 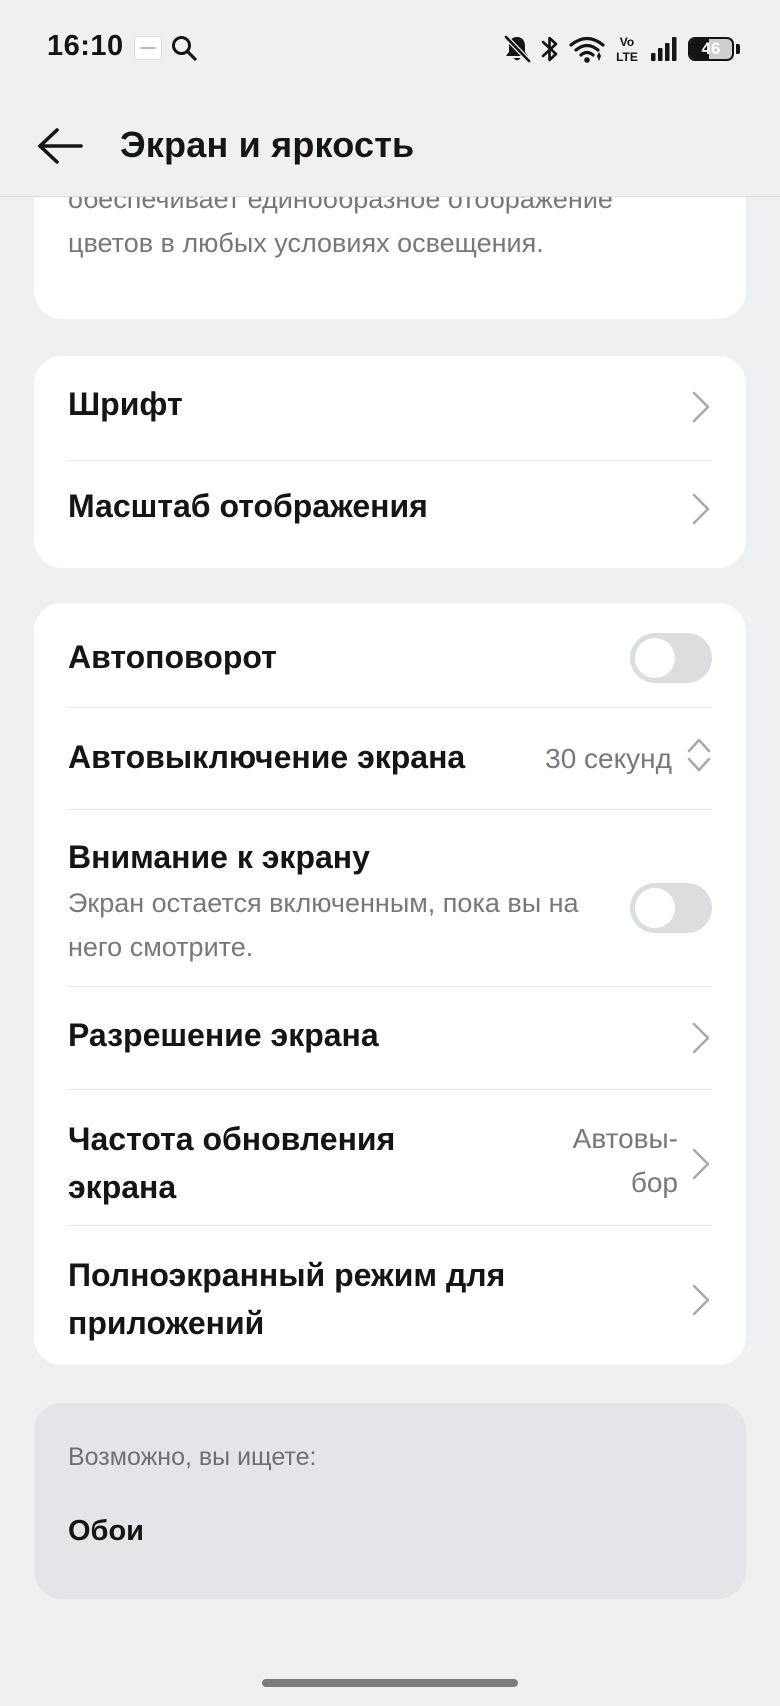 I want to click on bluetooth-icon, so click(x=549, y=49).